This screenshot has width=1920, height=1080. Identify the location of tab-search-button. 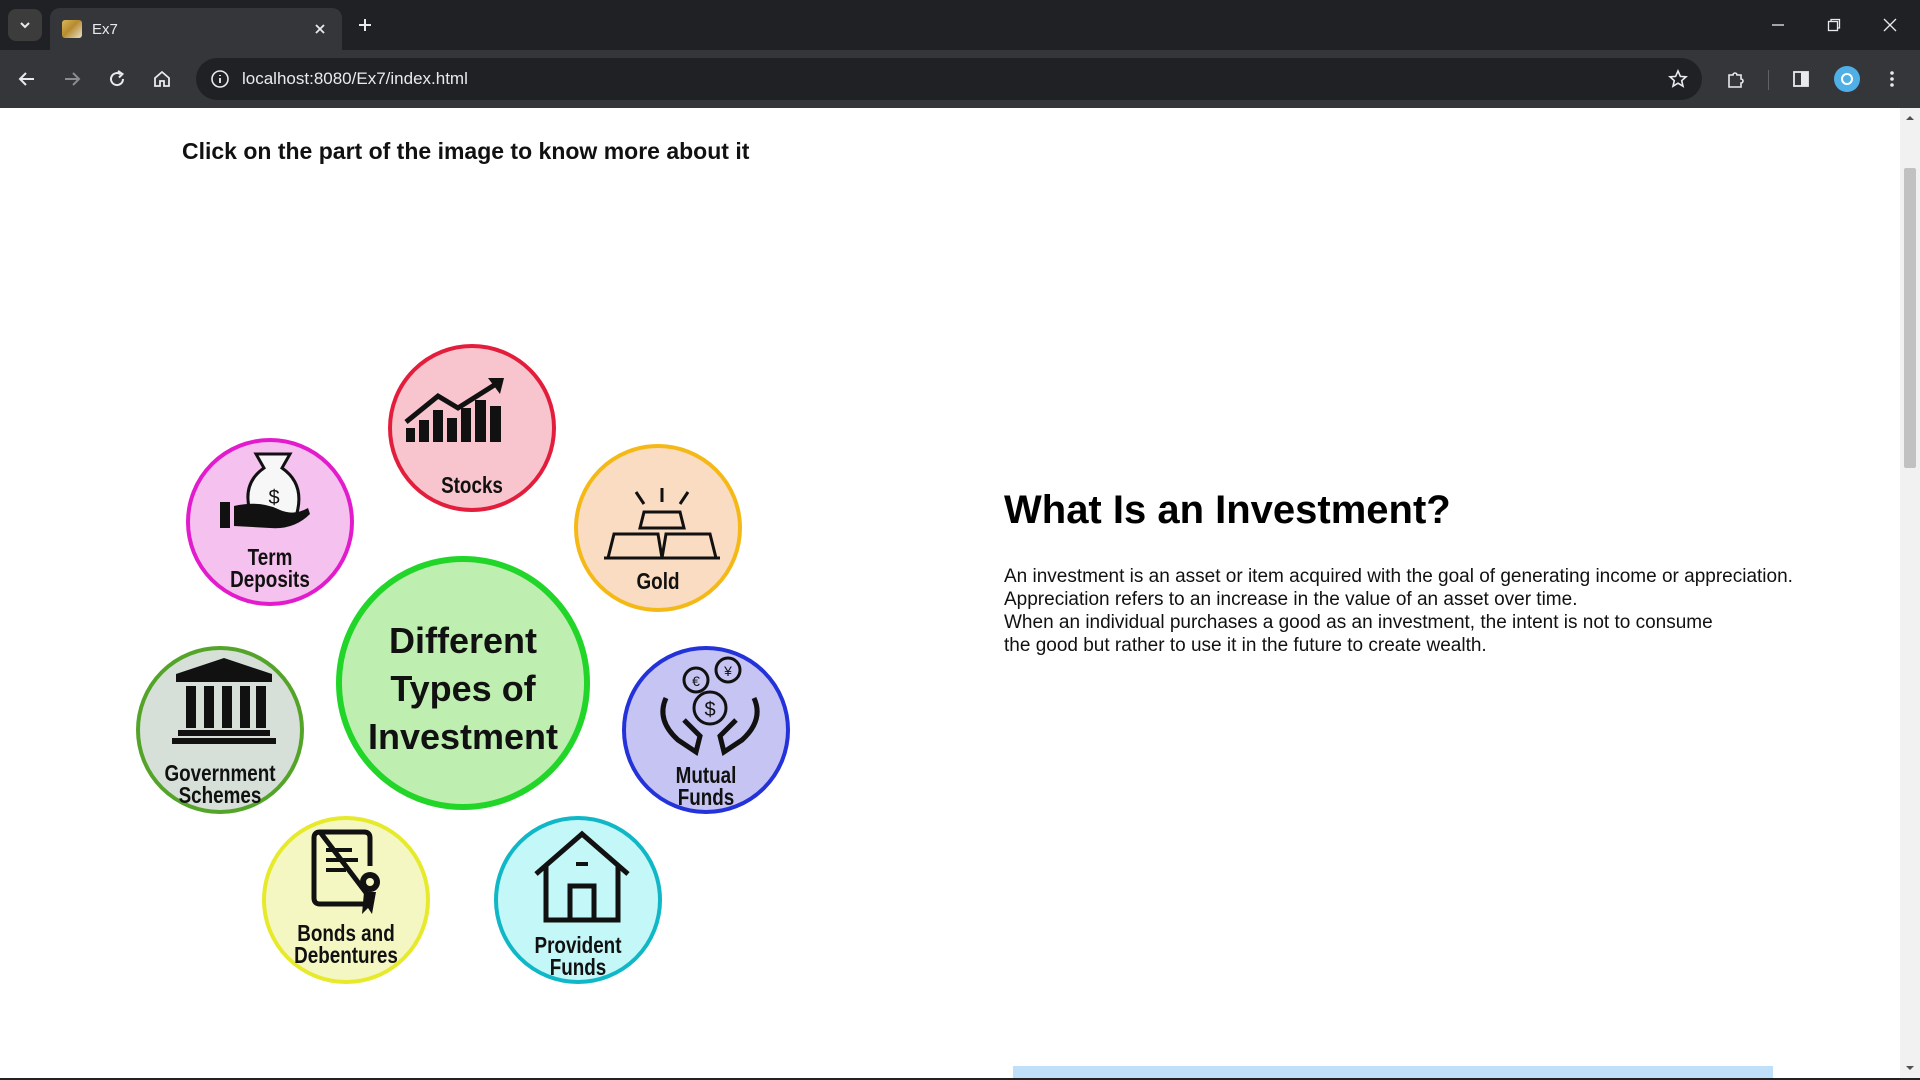
(25, 25).